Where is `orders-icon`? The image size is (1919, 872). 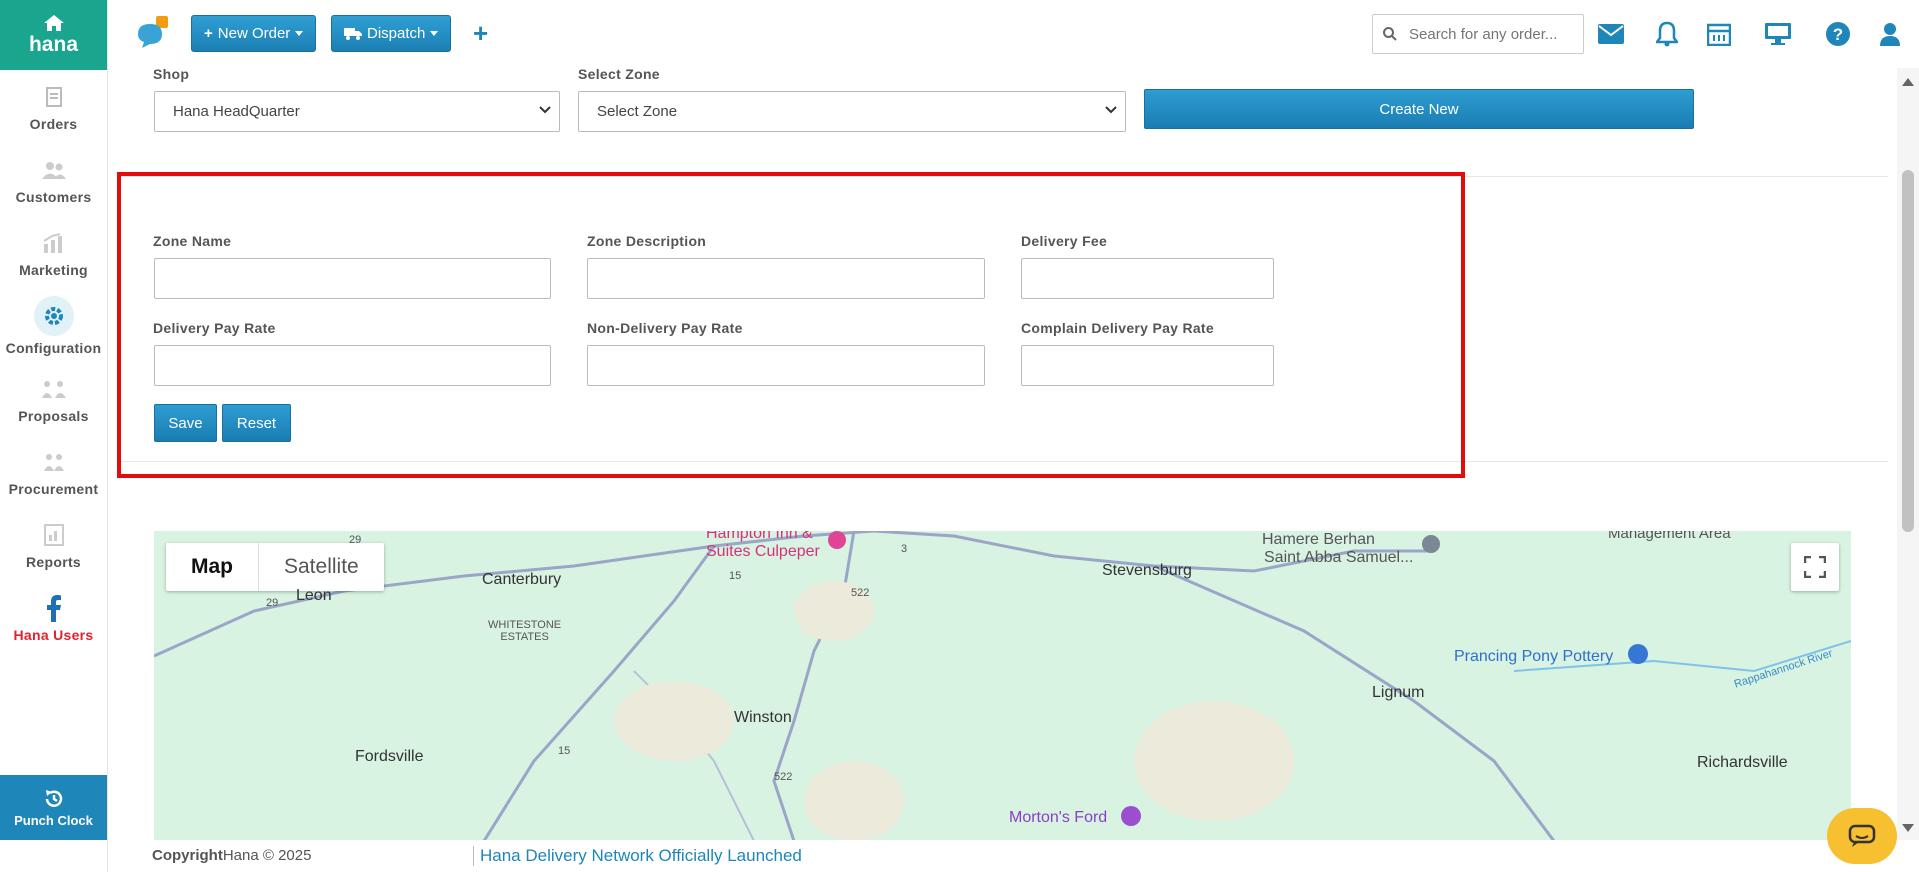 orders-icon is located at coordinates (54, 97).